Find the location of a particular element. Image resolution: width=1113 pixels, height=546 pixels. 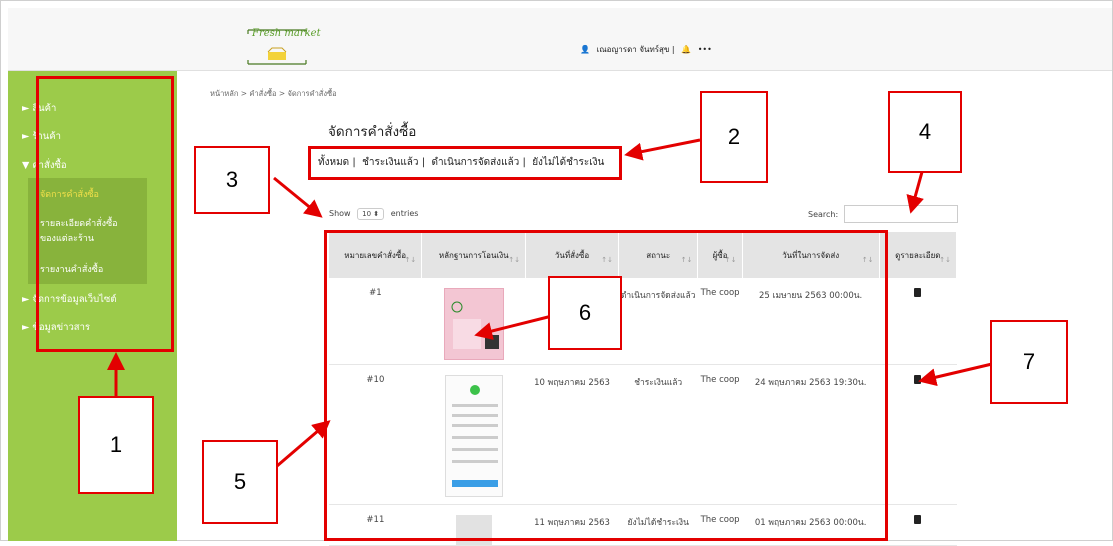

entries-select-value: 10 is located at coordinates (367, 214).